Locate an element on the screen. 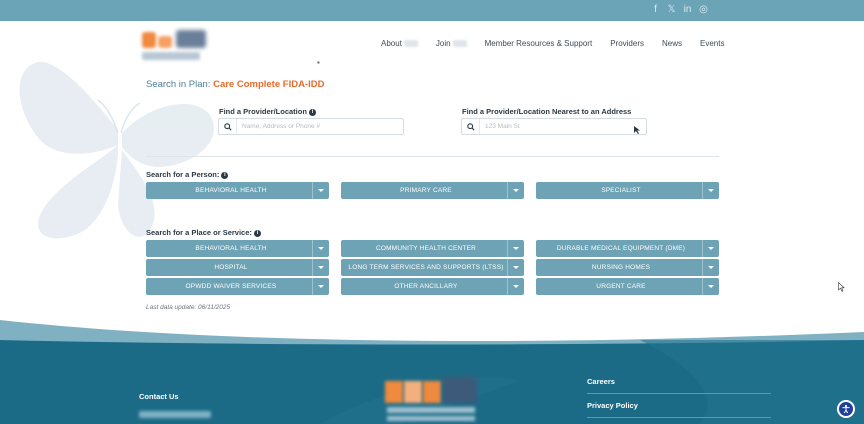 This screenshot has height=424, width=864. nav-about: About is located at coordinates (399, 43).